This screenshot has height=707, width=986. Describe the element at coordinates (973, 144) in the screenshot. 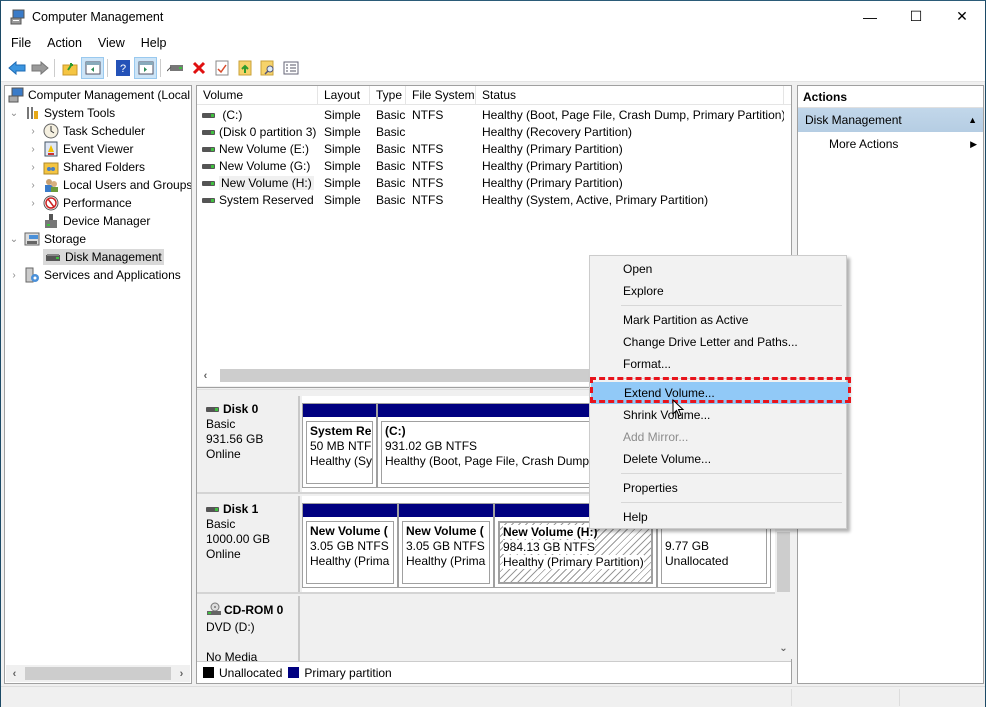

I see `submenu-arrow-icon: ▶` at that location.